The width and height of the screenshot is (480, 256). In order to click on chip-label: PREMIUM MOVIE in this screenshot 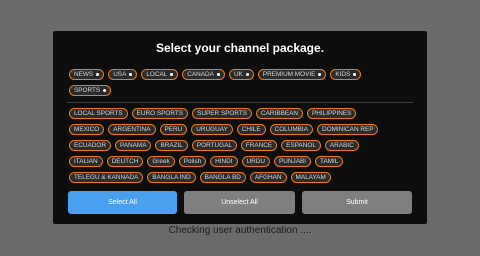, I will do `click(289, 74)`.